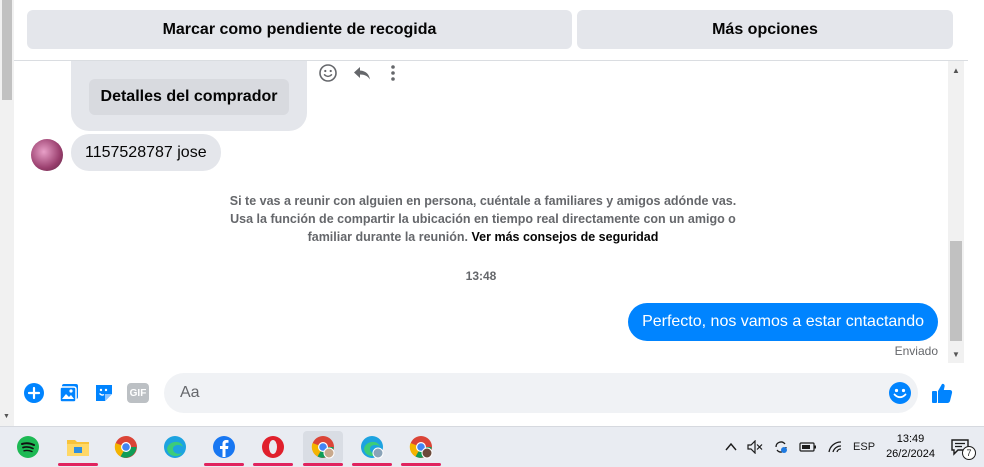 The height and width of the screenshot is (467, 984). What do you see at coordinates (126, 447) in the screenshot?
I see `chrome-icon` at bounding box center [126, 447].